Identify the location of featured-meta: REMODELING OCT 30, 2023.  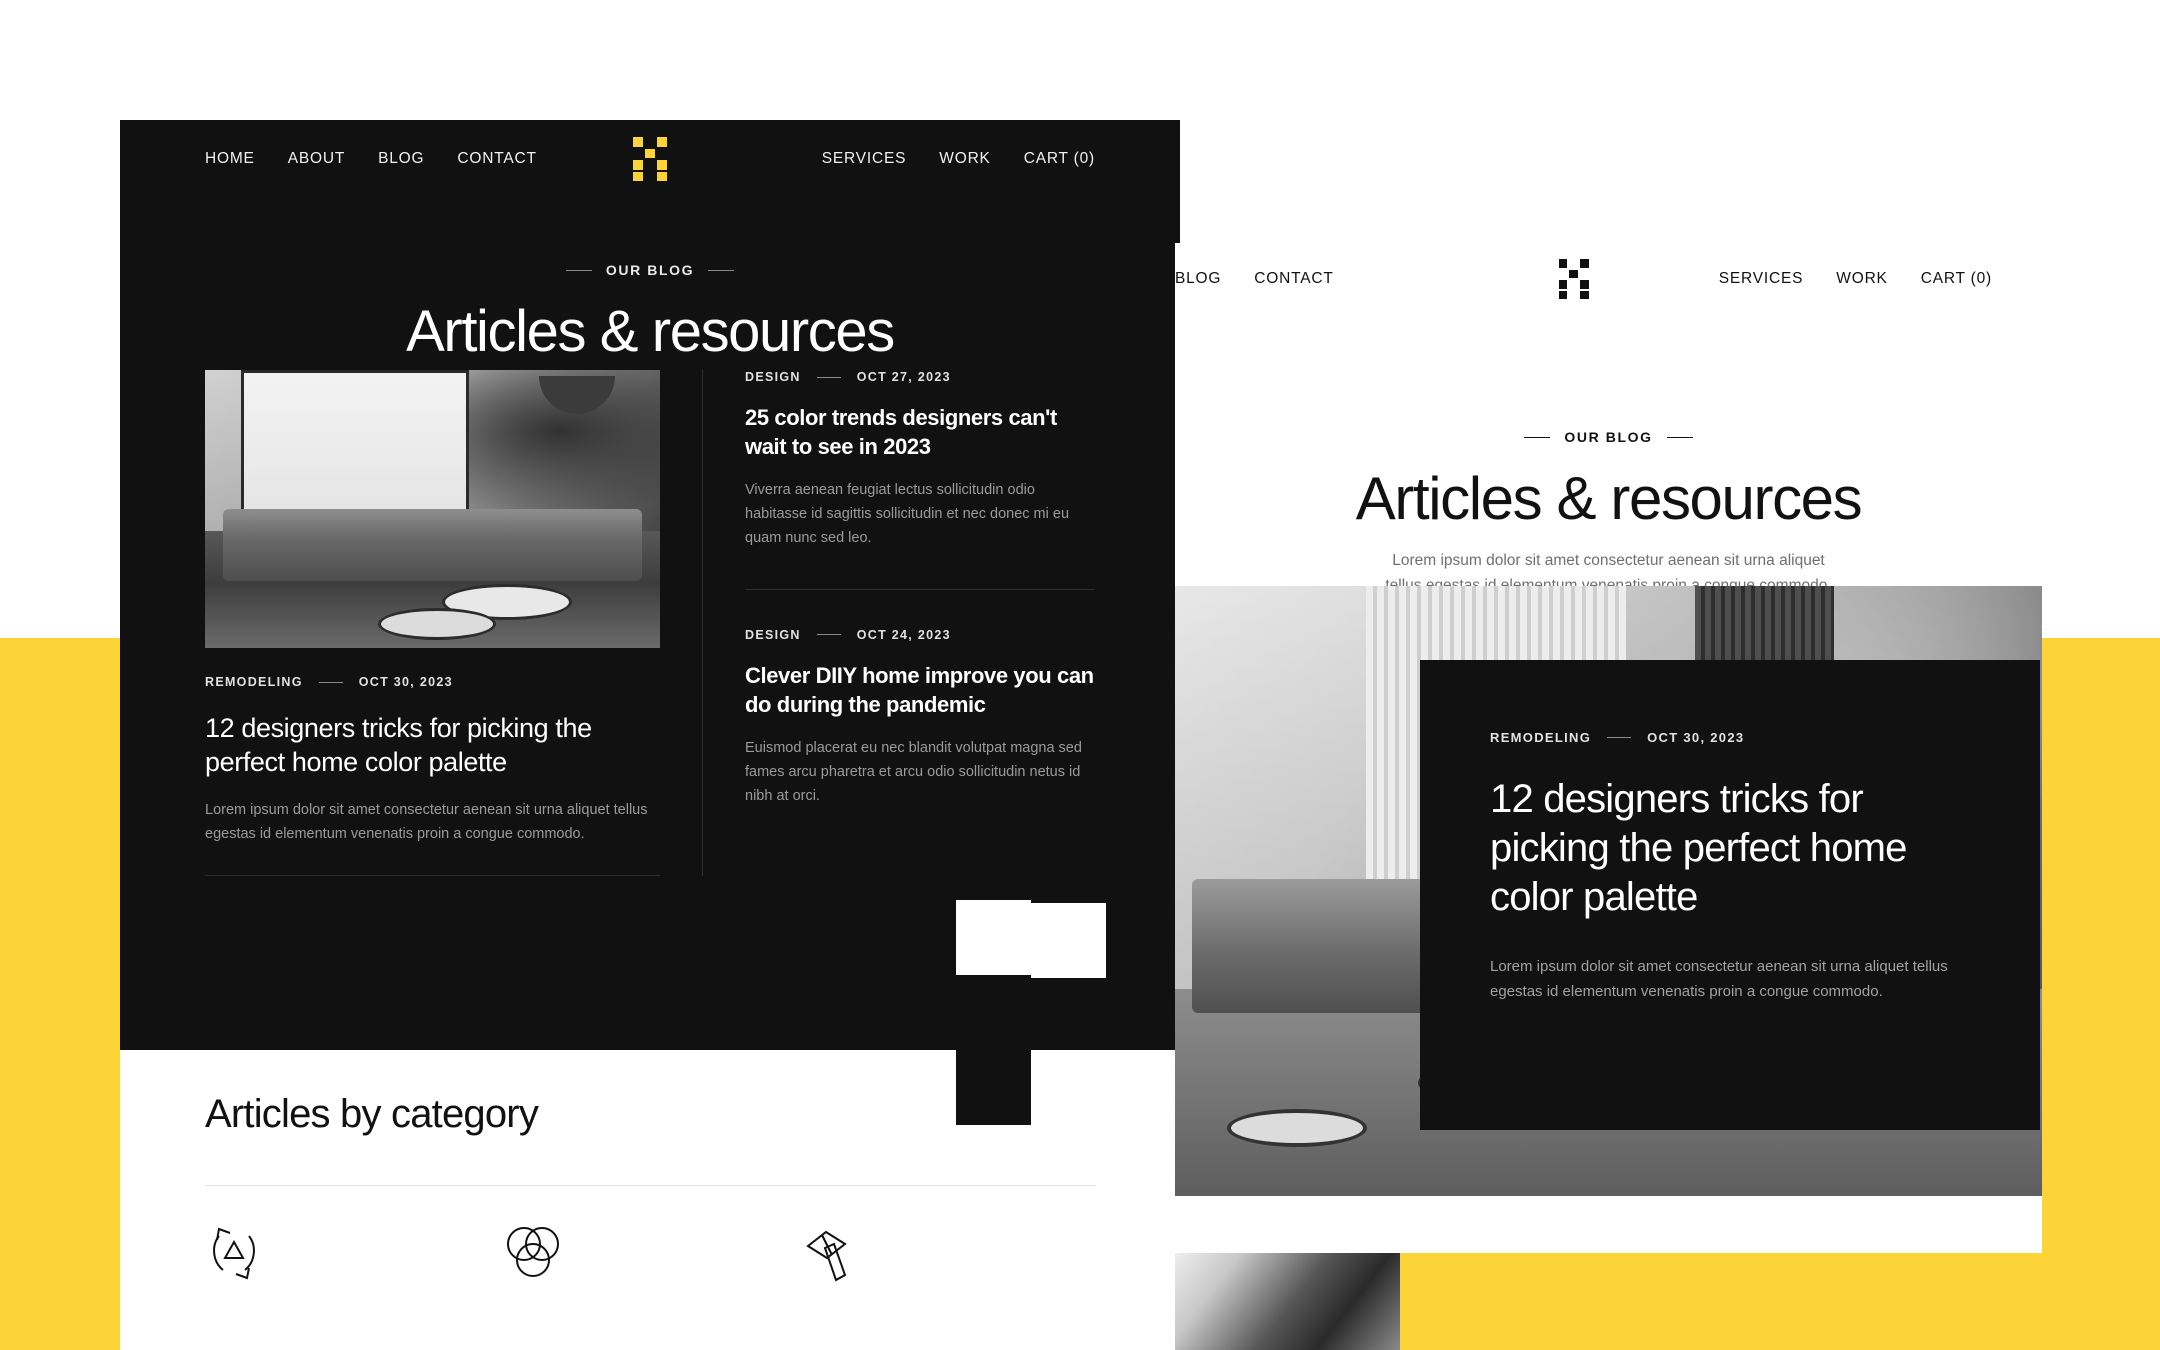
(432, 682).